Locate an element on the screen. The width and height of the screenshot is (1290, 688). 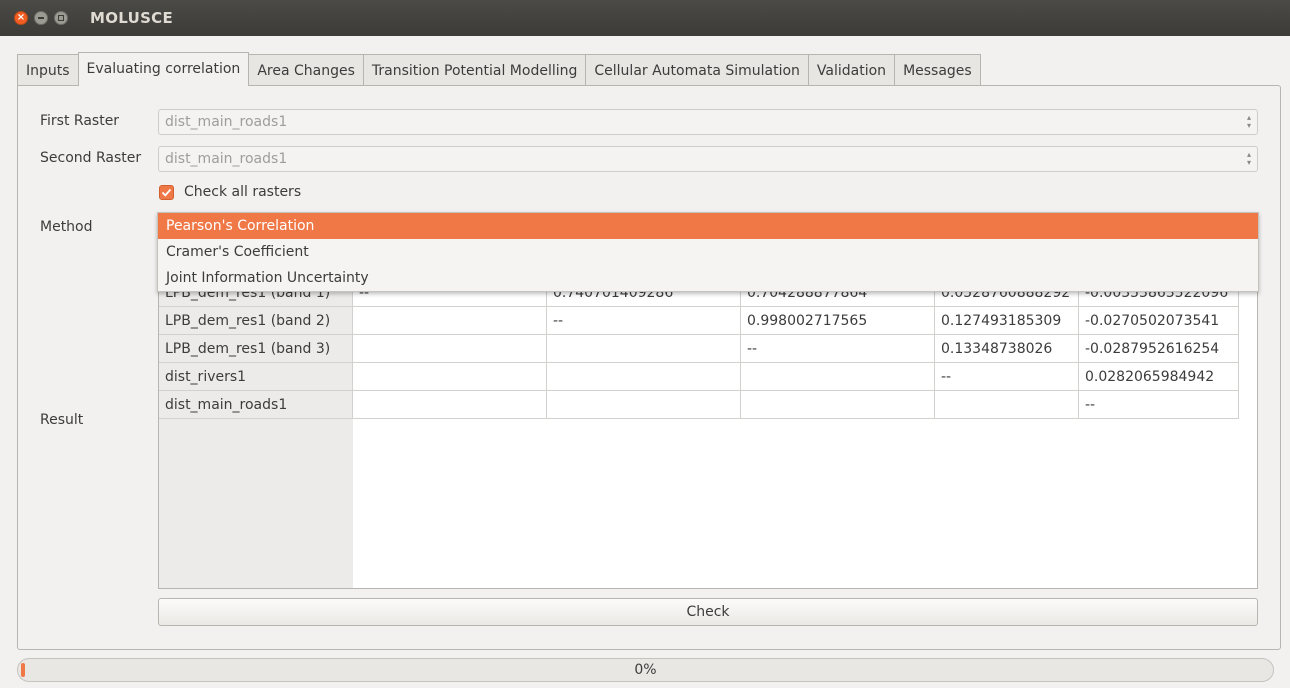
tab-area-changes: Area Changes is located at coordinates (306, 70).